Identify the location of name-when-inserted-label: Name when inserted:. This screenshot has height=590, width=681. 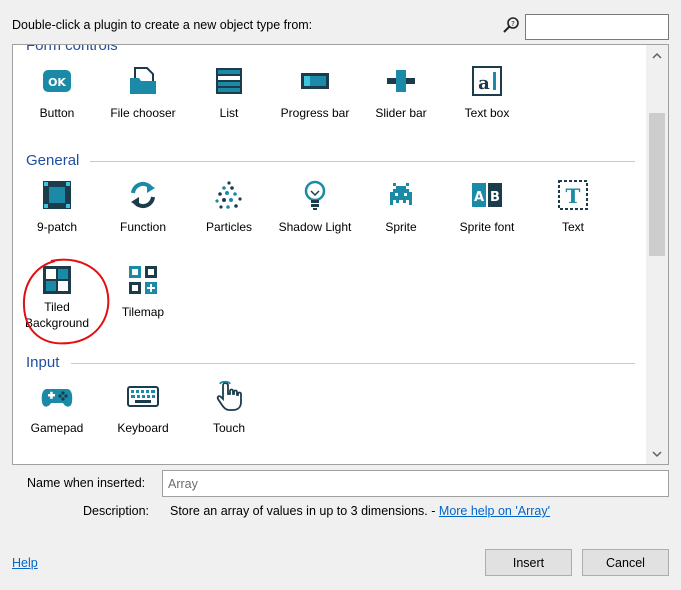
(86, 483).